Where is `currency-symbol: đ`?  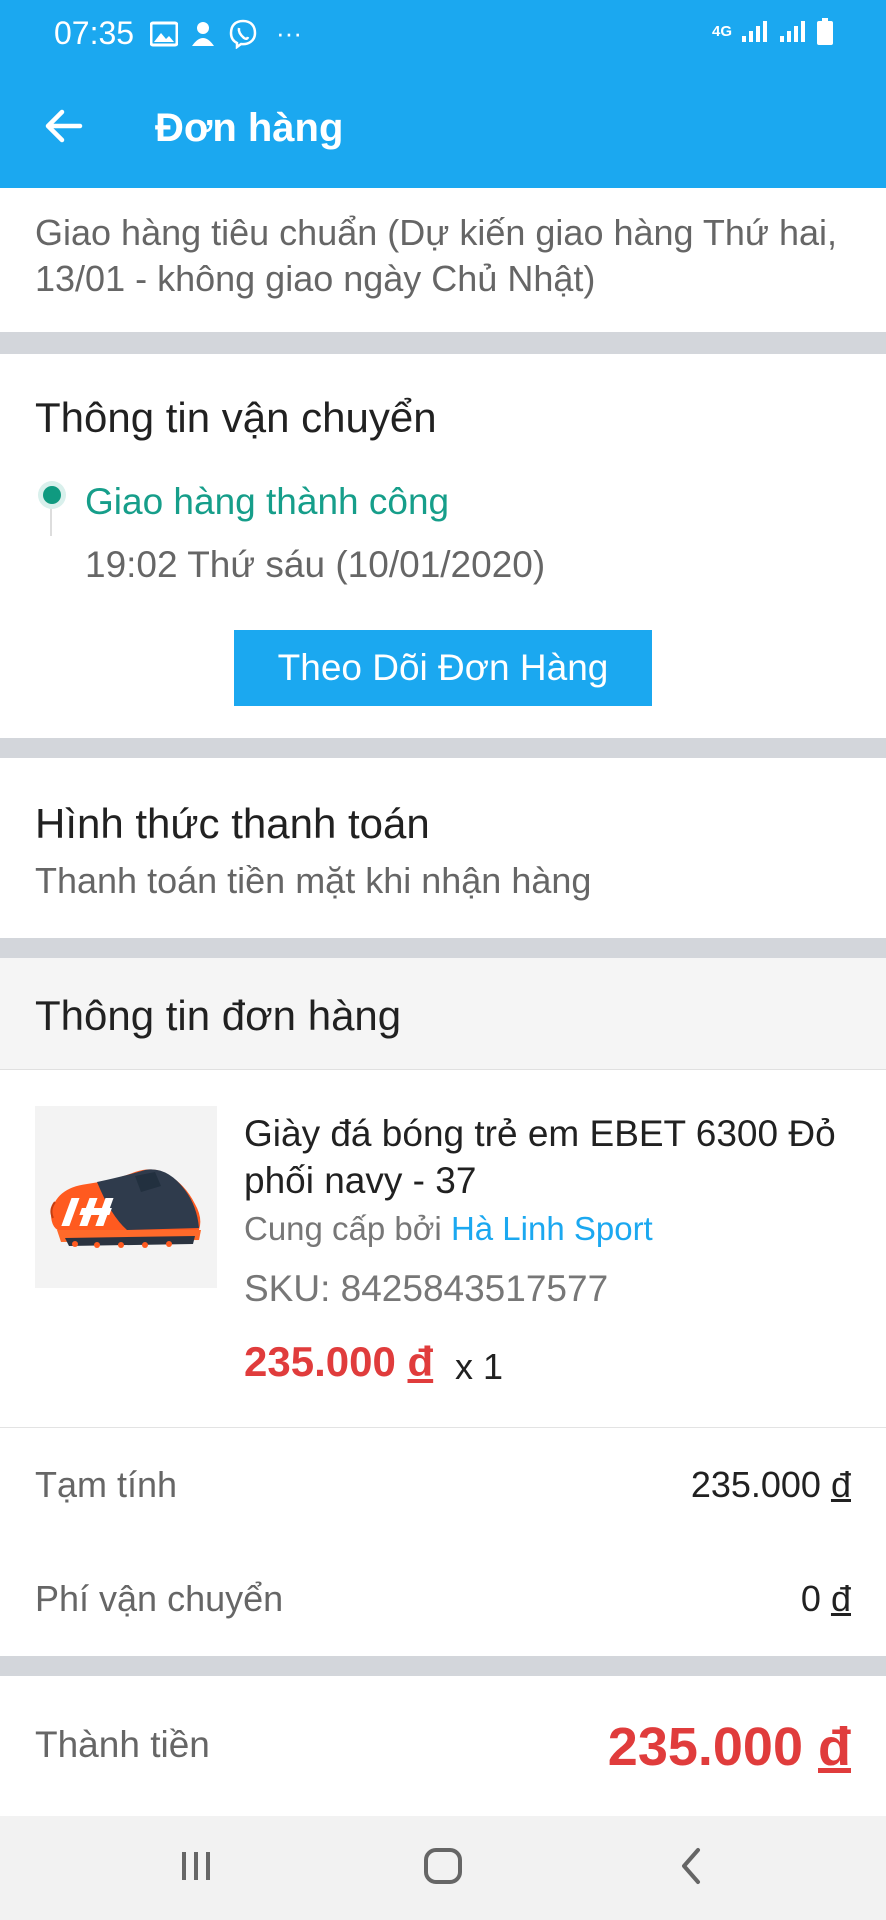 currency-symbol: đ is located at coordinates (420, 1361).